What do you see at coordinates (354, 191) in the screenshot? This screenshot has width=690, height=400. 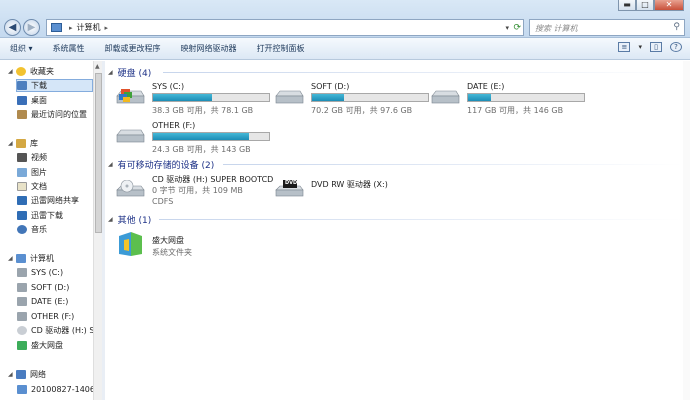 I see `dvd-drive-item: DVD DVD RW 驱动器 (X:)` at bounding box center [354, 191].